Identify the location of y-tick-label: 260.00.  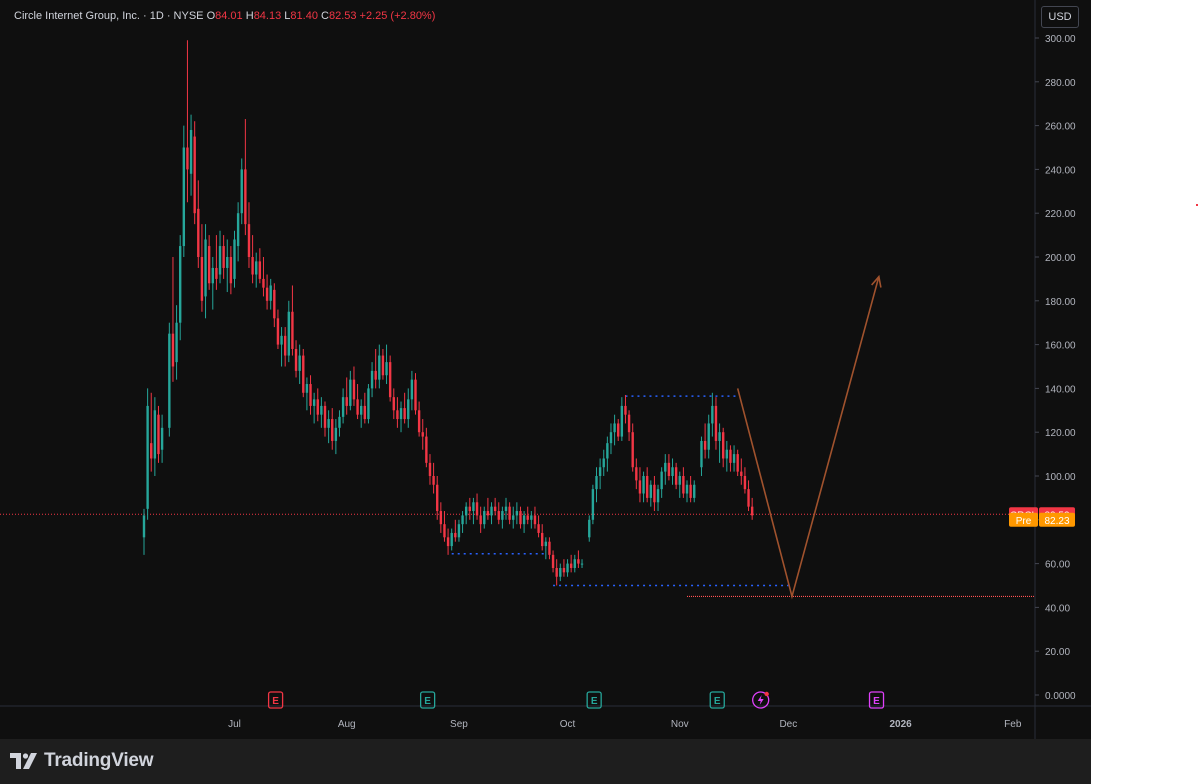
(1060, 127).